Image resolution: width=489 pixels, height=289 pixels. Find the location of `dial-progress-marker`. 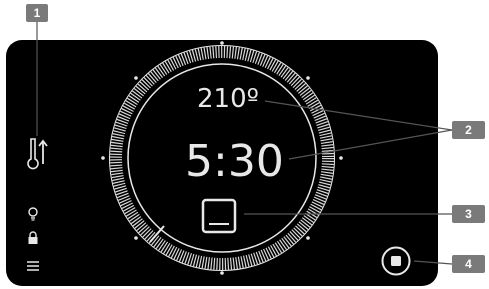

dial-progress-marker is located at coordinates (157, 234).